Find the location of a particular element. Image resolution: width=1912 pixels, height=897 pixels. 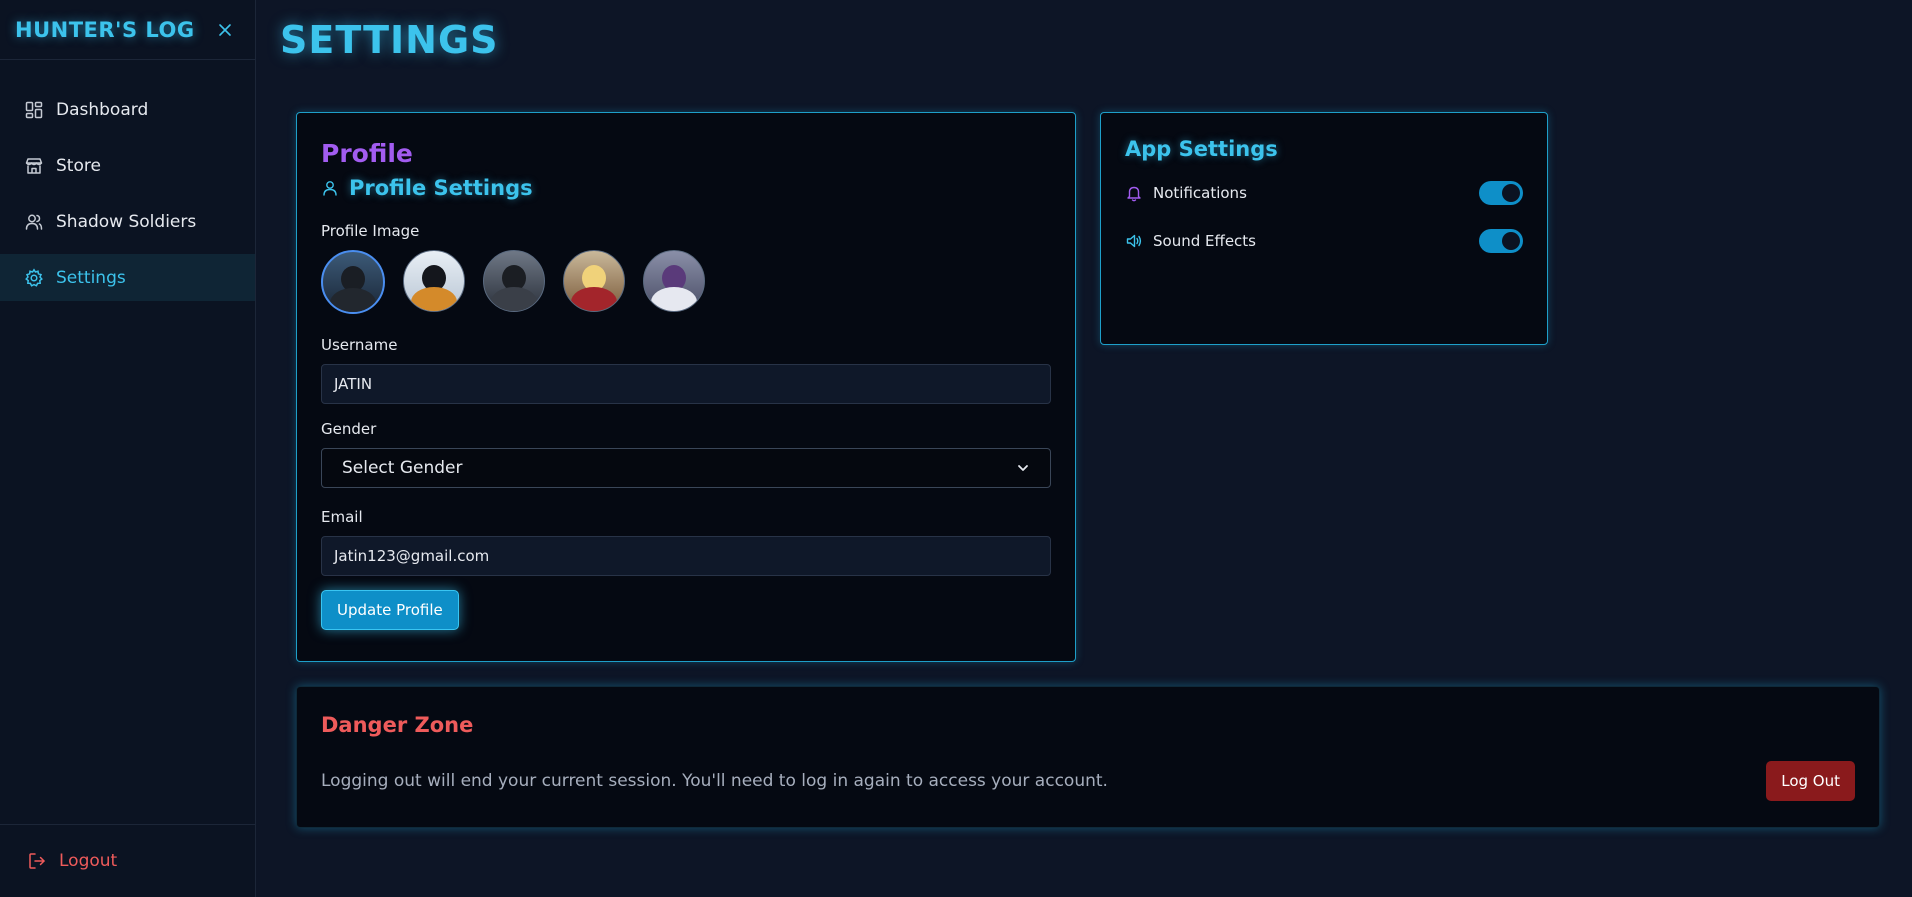

sidebar-item-dashboard: Dashboard is located at coordinates (127, 109).